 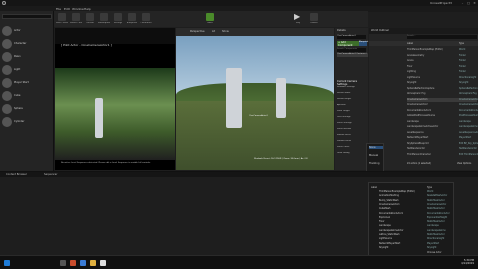 What do you see at coordinates (442, 72) in the screenshot?
I see `outliner-row: Lighting Folder` at bounding box center [442, 72].